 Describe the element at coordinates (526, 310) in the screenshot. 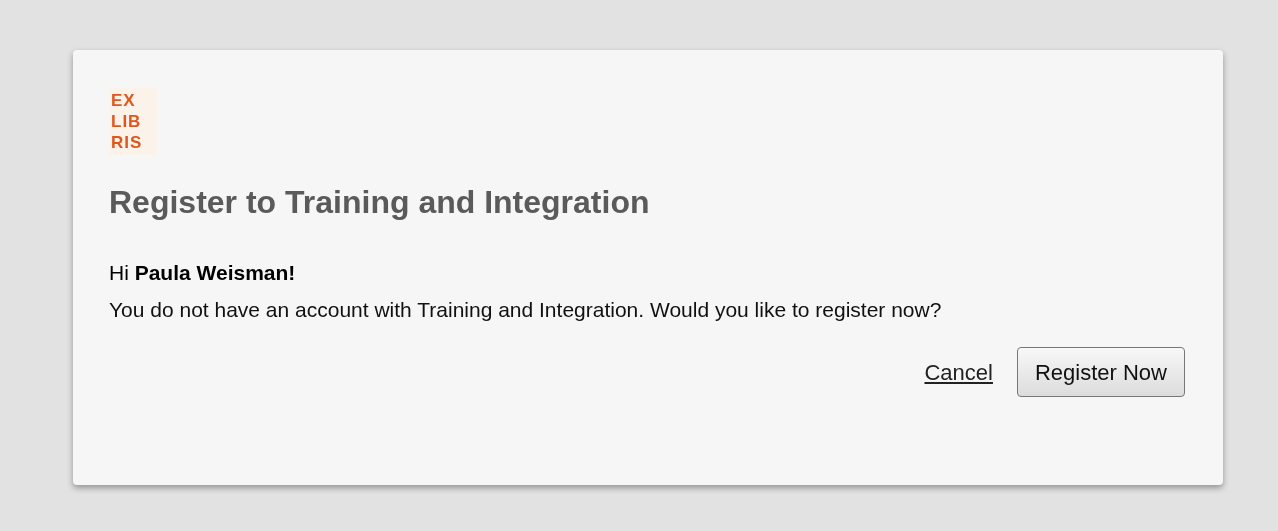

I see `message-text: You do not have an account with Training and Integration. Would you like to register now?` at that location.